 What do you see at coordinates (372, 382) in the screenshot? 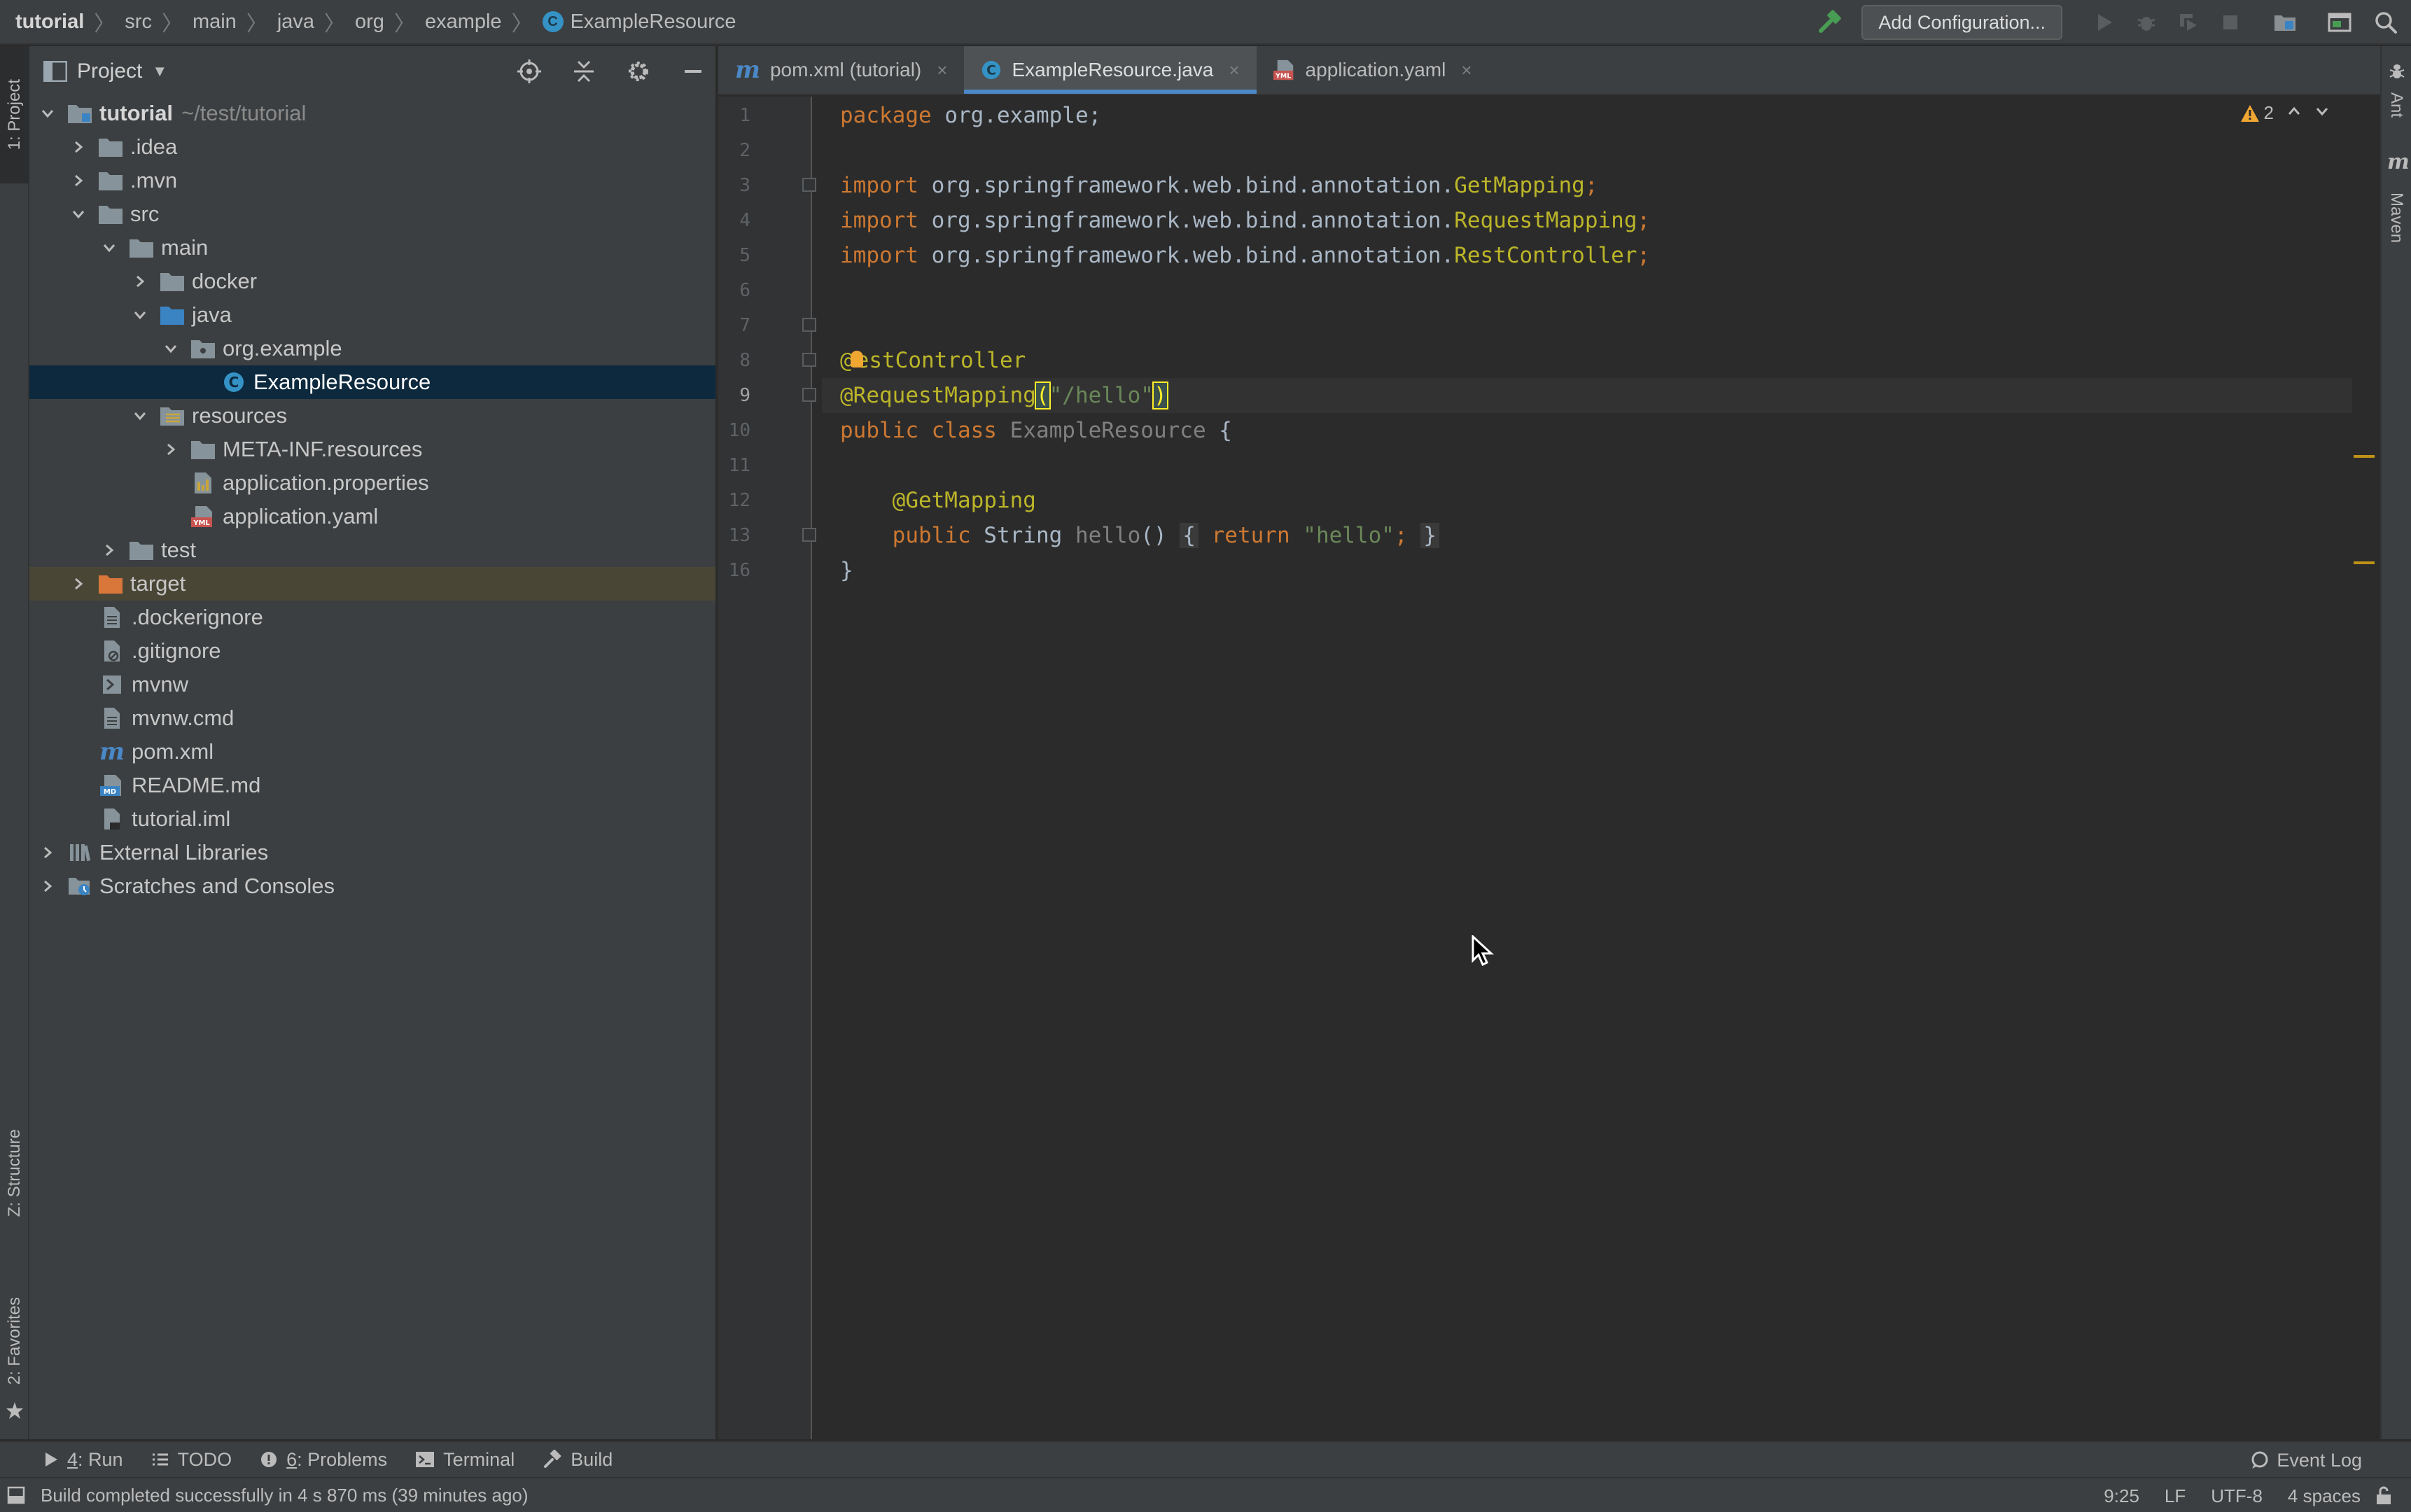
I see `tree-item-exampleresource: C ExampleResource` at bounding box center [372, 382].